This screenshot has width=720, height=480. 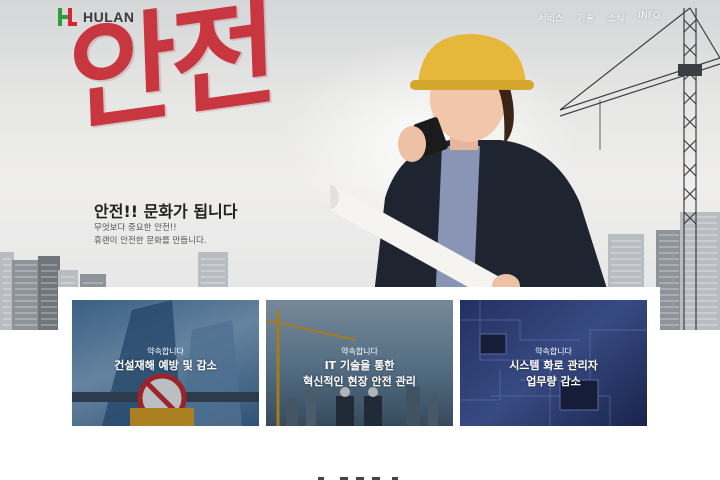 What do you see at coordinates (109, 17) in the screenshot?
I see `logo-text: HULAN` at bounding box center [109, 17].